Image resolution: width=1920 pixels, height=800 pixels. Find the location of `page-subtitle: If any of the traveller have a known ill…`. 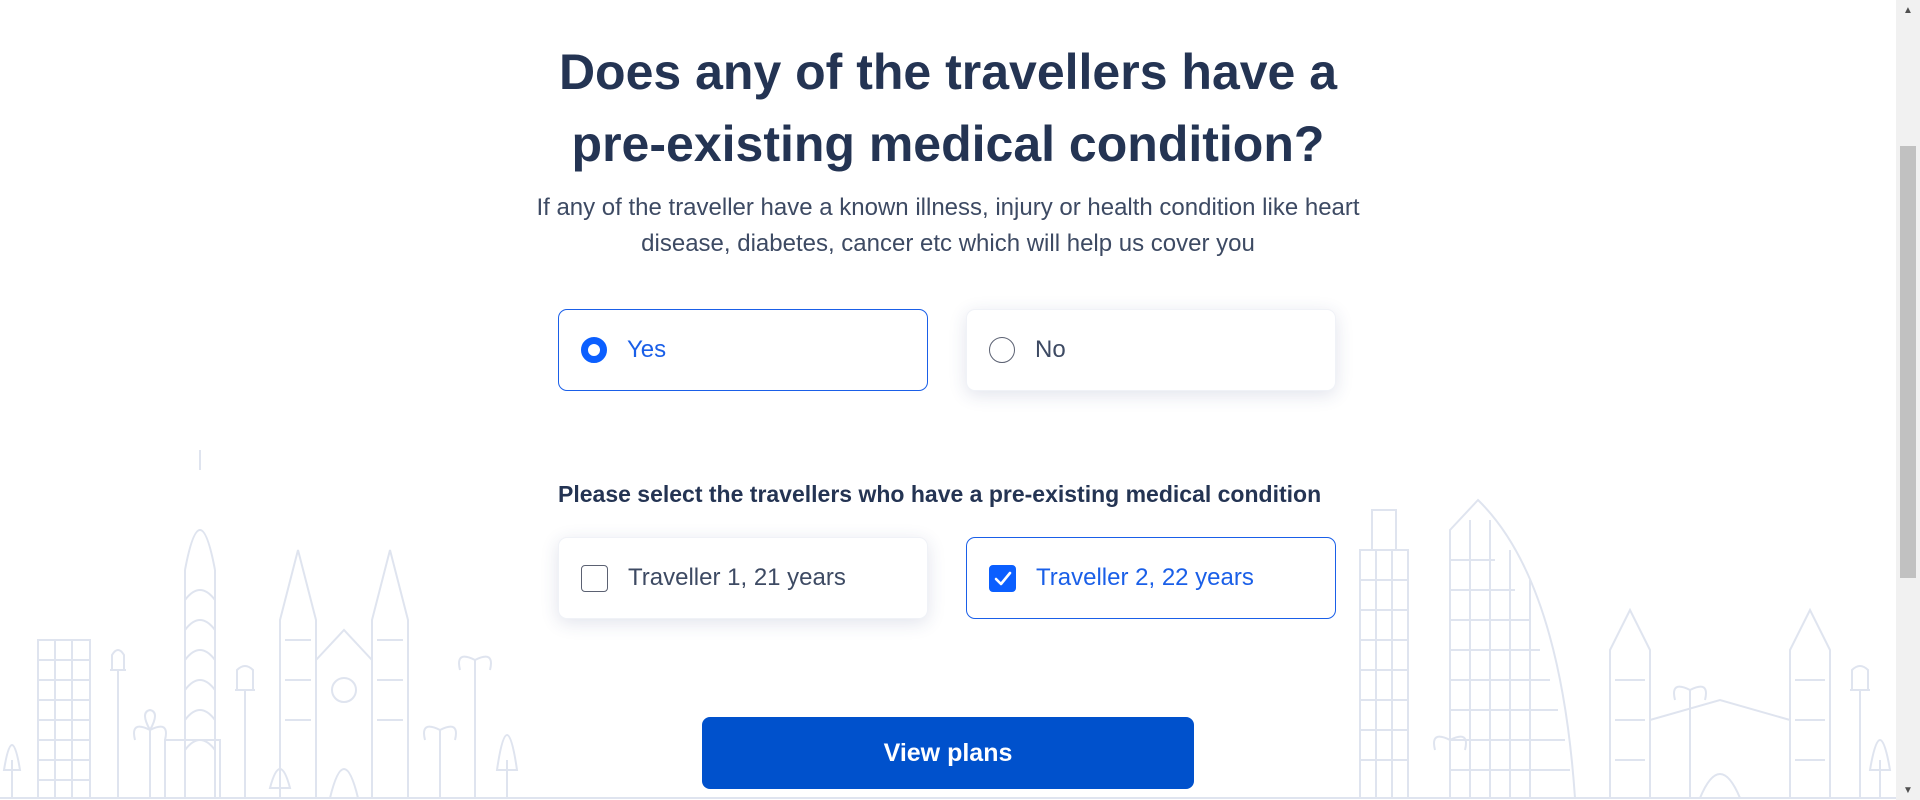

page-subtitle: If any of the traveller have a known ill… is located at coordinates (948, 225).